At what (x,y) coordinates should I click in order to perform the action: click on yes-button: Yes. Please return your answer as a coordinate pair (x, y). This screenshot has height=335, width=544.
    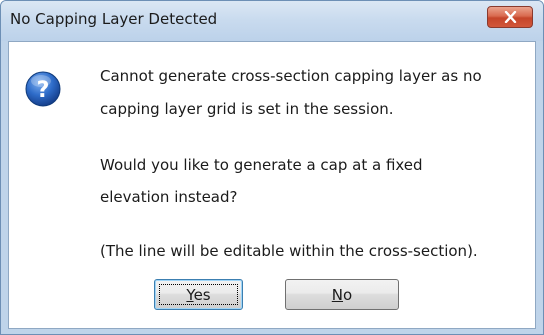
    Looking at the image, I should click on (198, 294).